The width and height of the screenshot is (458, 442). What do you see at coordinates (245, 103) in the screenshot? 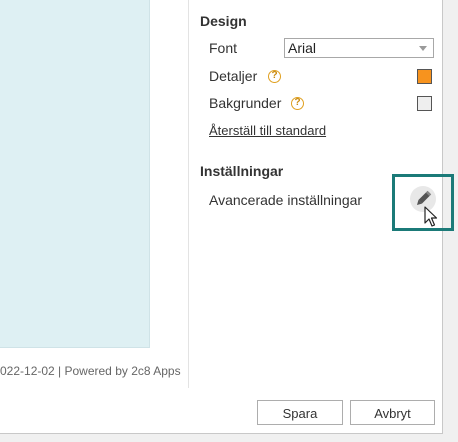
I see `background-label: Bakgrunder` at bounding box center [245, 103].